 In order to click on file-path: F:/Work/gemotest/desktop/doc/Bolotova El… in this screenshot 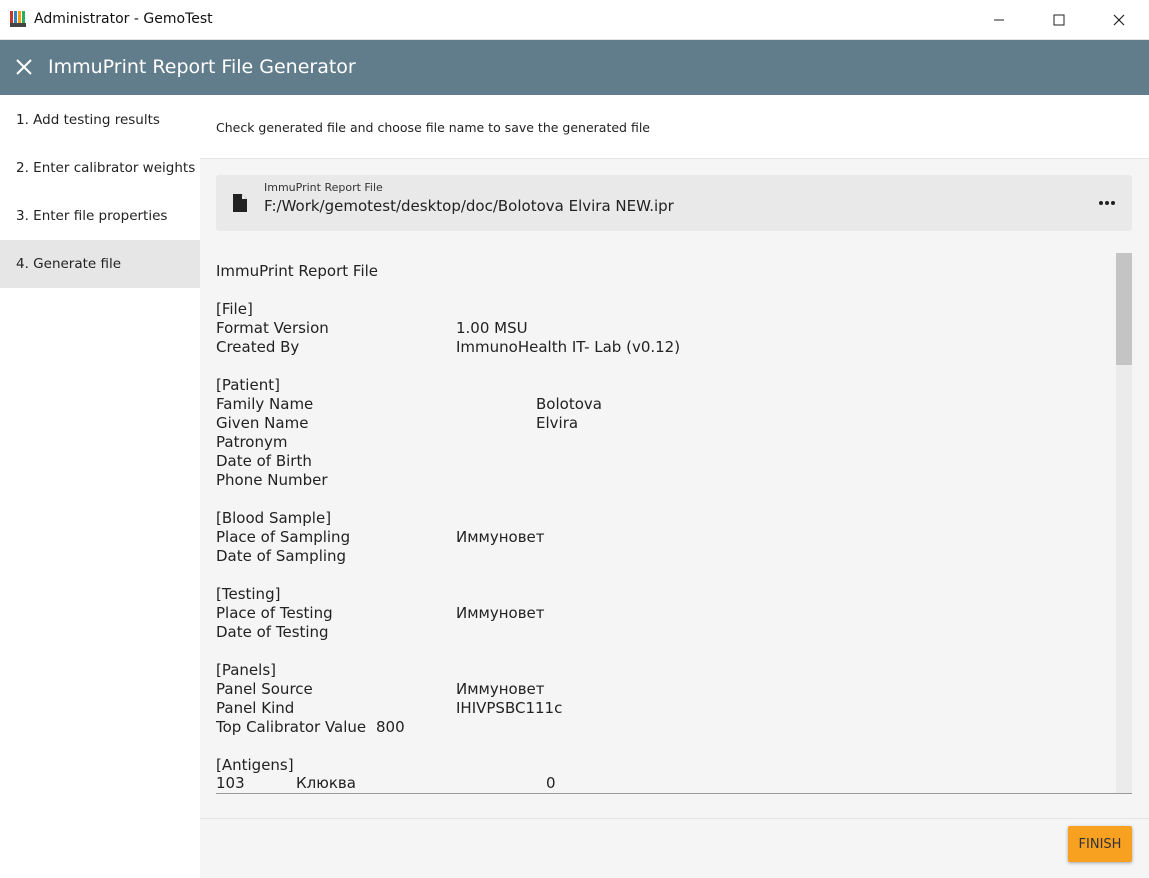, I will do `click(469, 206)`.